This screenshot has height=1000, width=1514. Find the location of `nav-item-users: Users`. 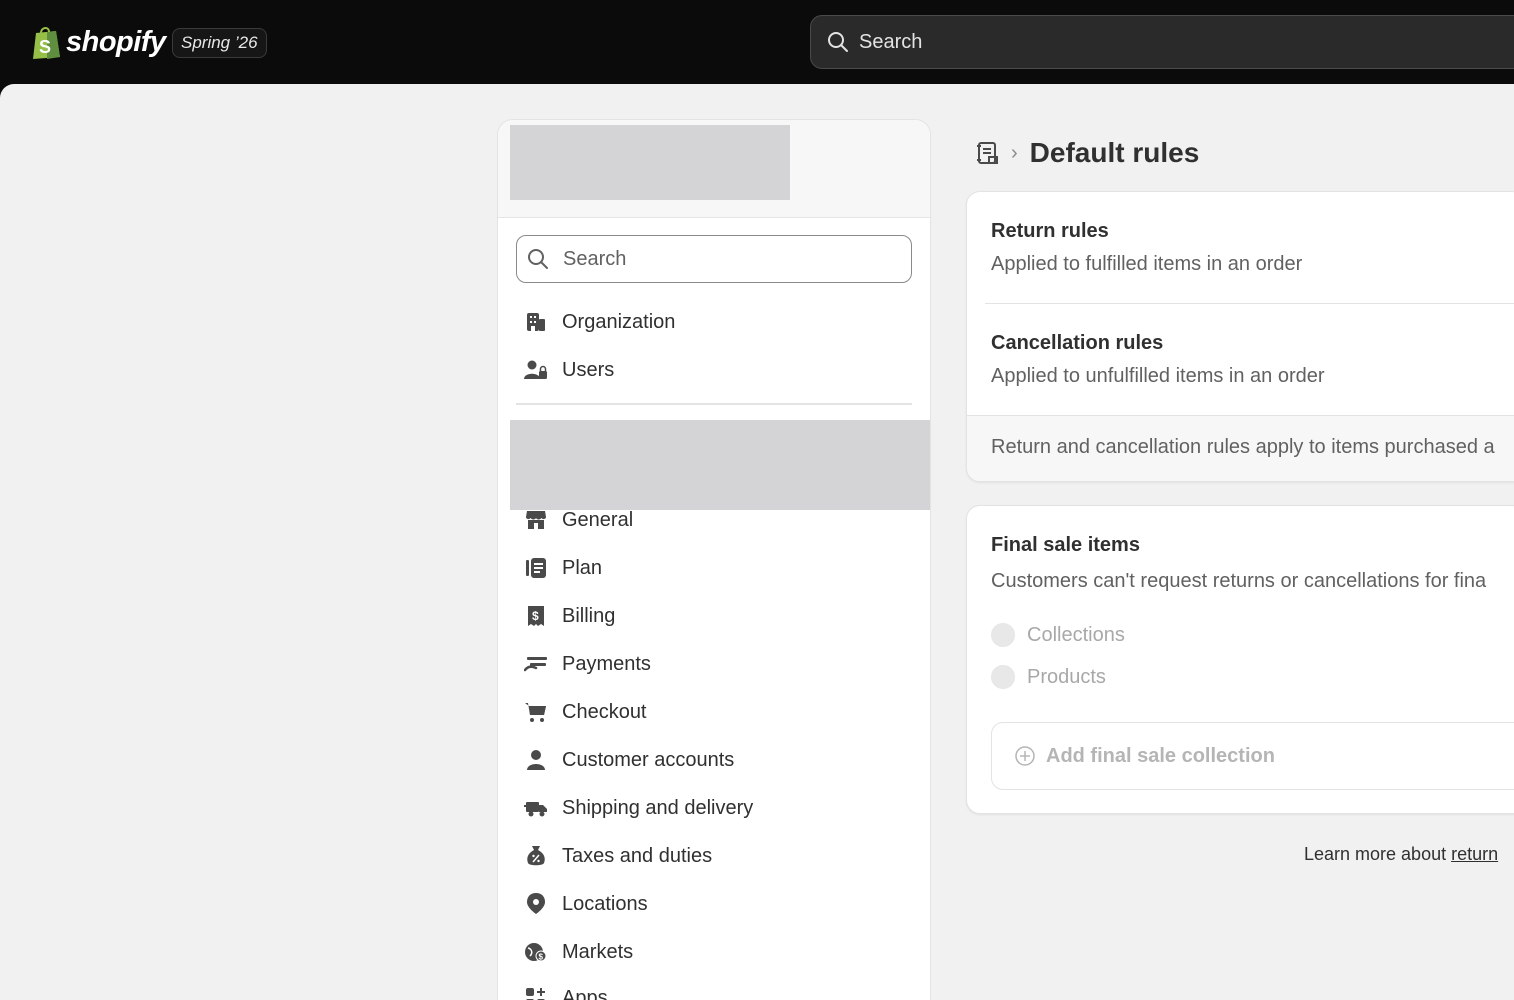

nav-item-users: Users is located at coordinates (569, 370).